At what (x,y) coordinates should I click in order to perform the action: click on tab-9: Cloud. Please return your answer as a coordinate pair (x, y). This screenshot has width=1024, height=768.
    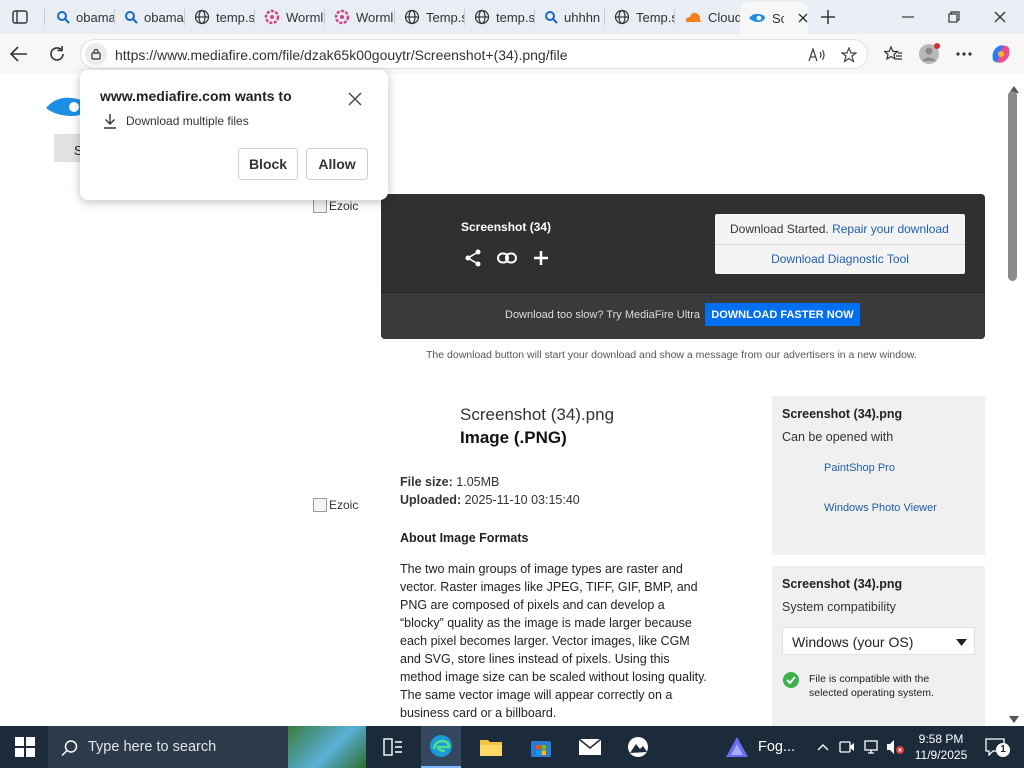
    Looking at the image, I should click on (708, 17).